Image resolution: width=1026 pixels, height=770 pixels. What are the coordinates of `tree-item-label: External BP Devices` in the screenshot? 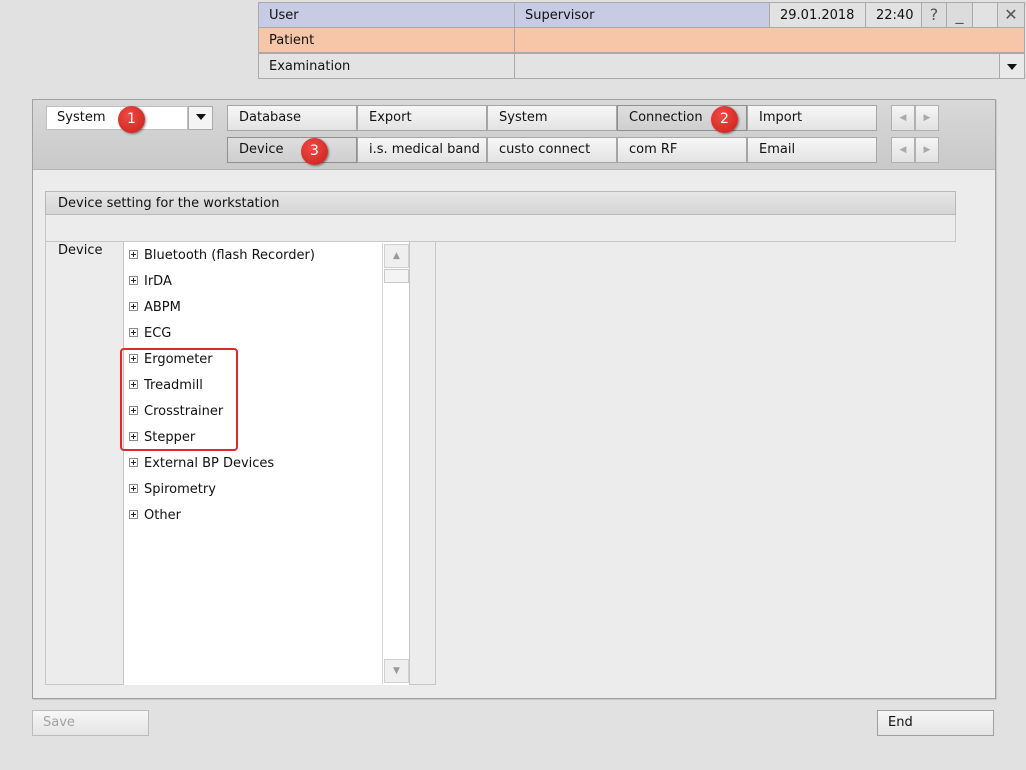 It's located at (209, 463).